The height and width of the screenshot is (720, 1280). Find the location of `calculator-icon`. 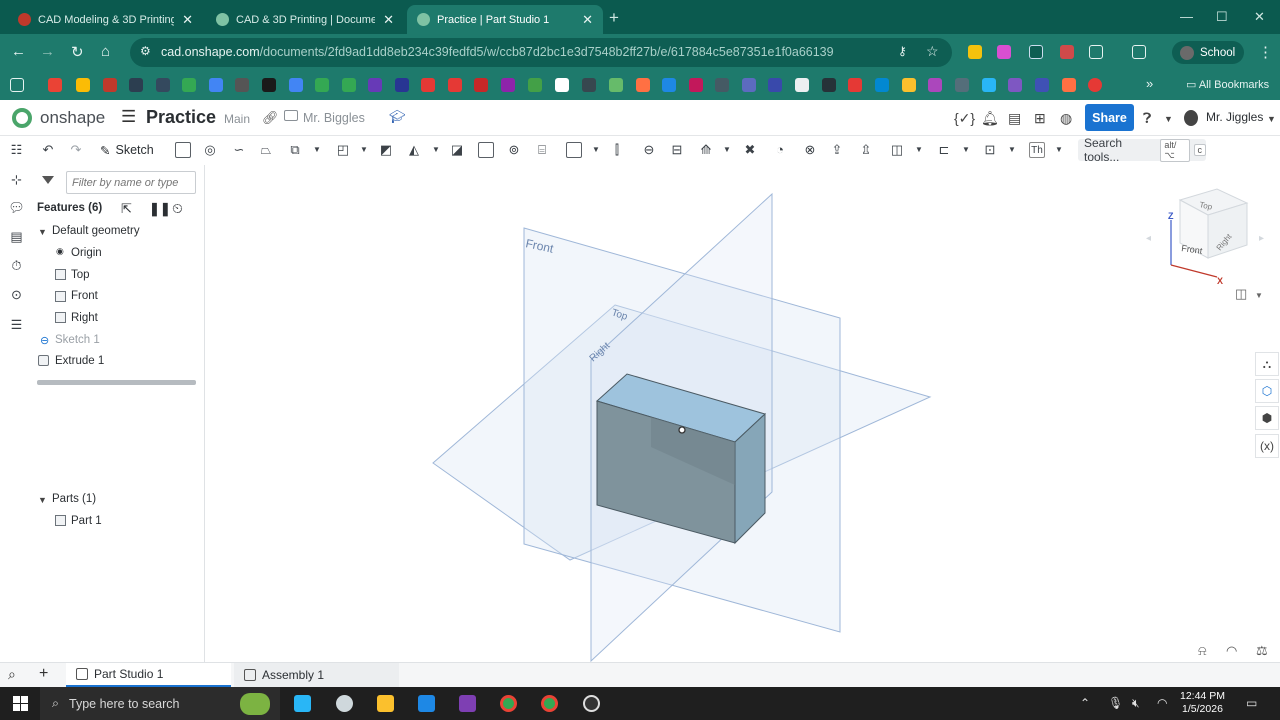

calculator-icon is located at coordinates (426, 703).